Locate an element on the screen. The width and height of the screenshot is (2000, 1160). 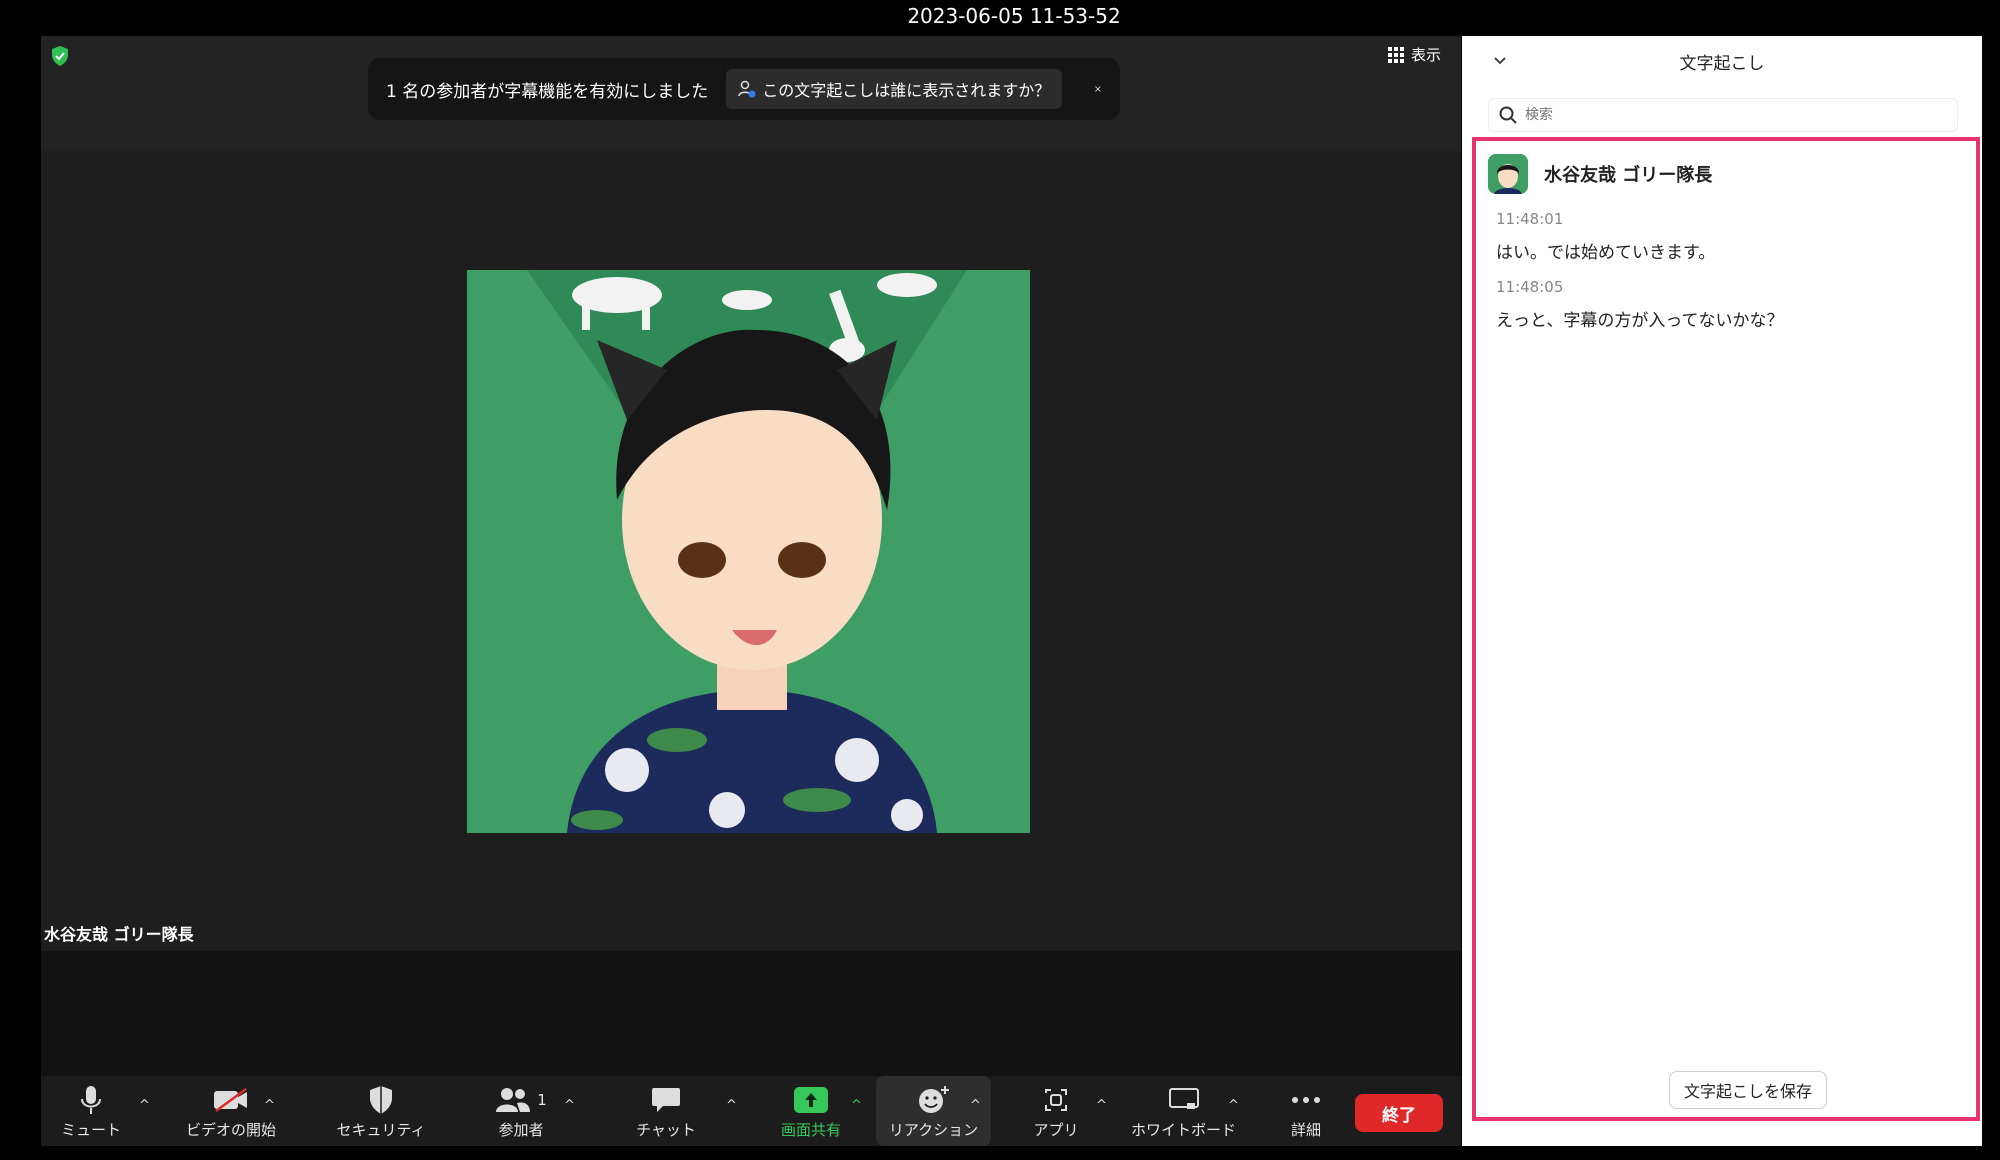
transcript-search-box is located at coordinates (1723, 115).